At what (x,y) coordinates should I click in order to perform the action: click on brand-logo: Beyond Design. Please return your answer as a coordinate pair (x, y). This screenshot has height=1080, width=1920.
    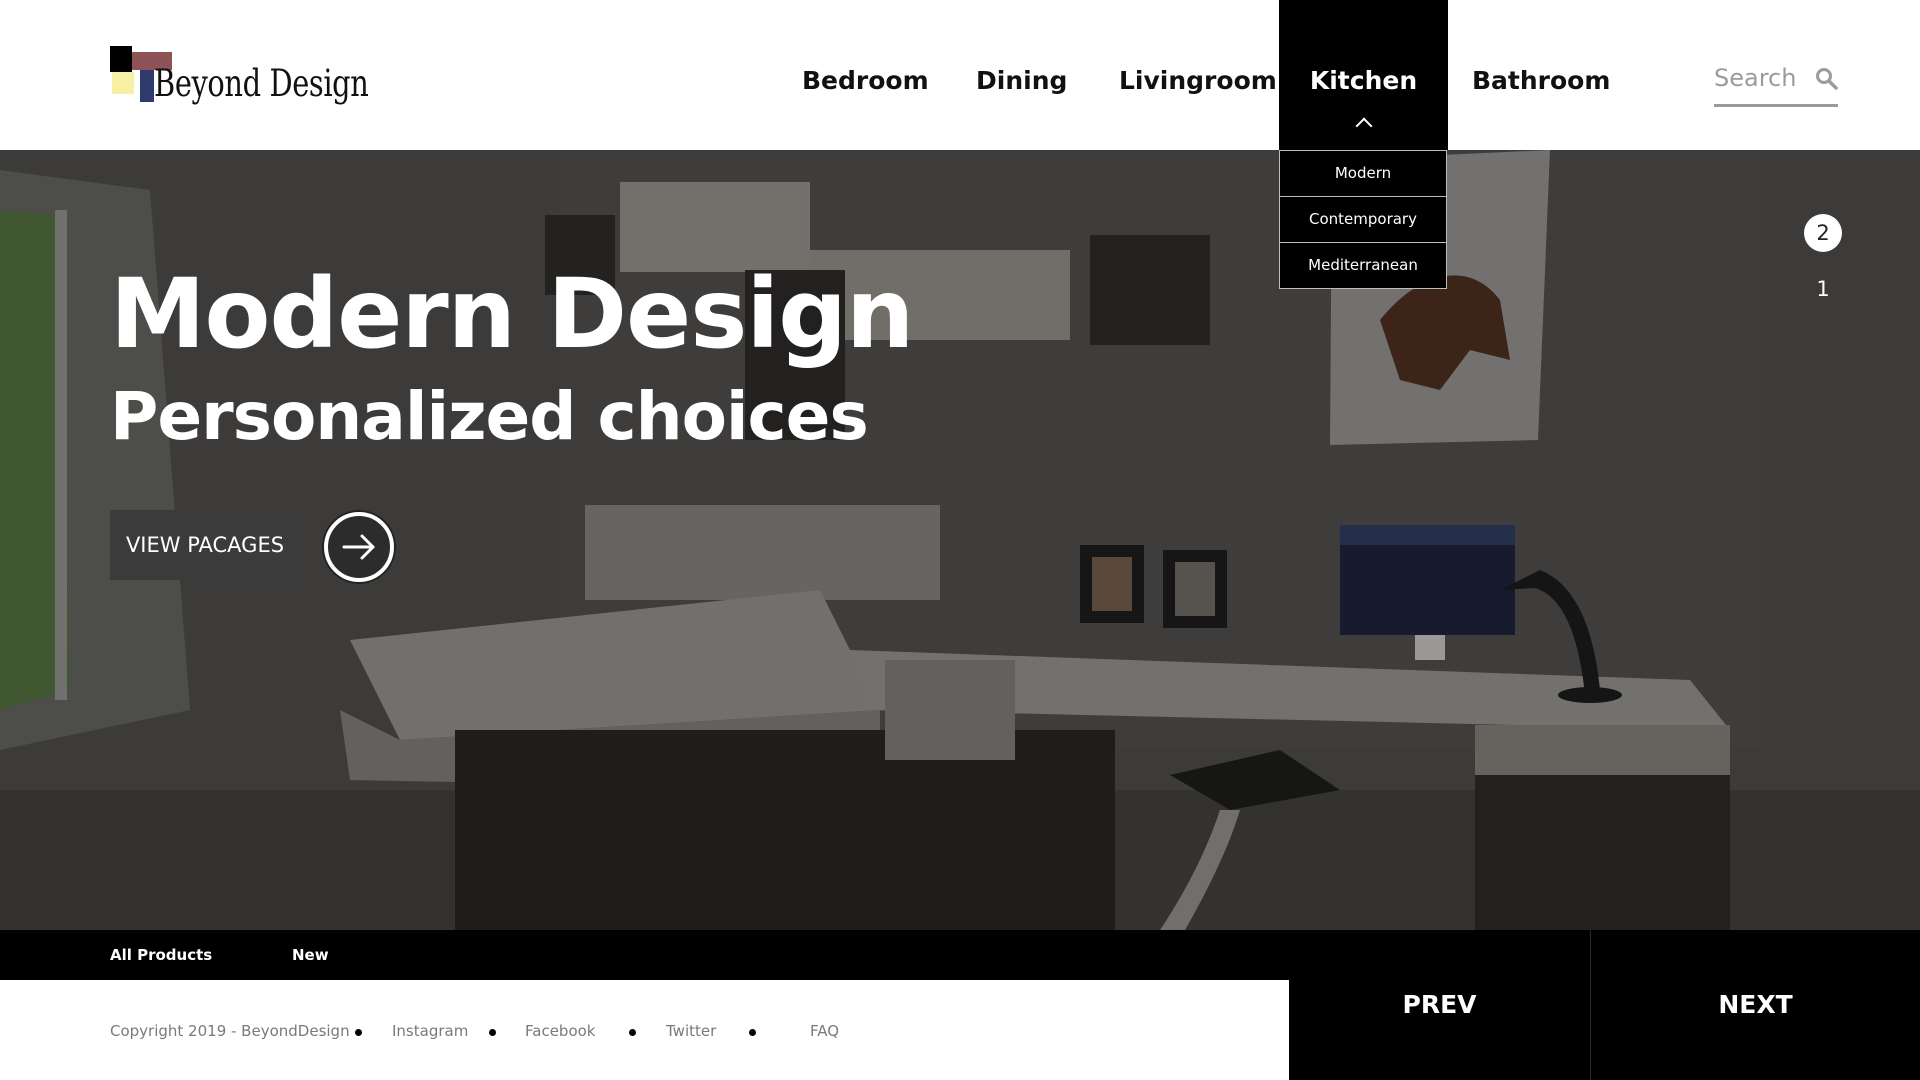
    Looking at the image, I should click on (239, 80).